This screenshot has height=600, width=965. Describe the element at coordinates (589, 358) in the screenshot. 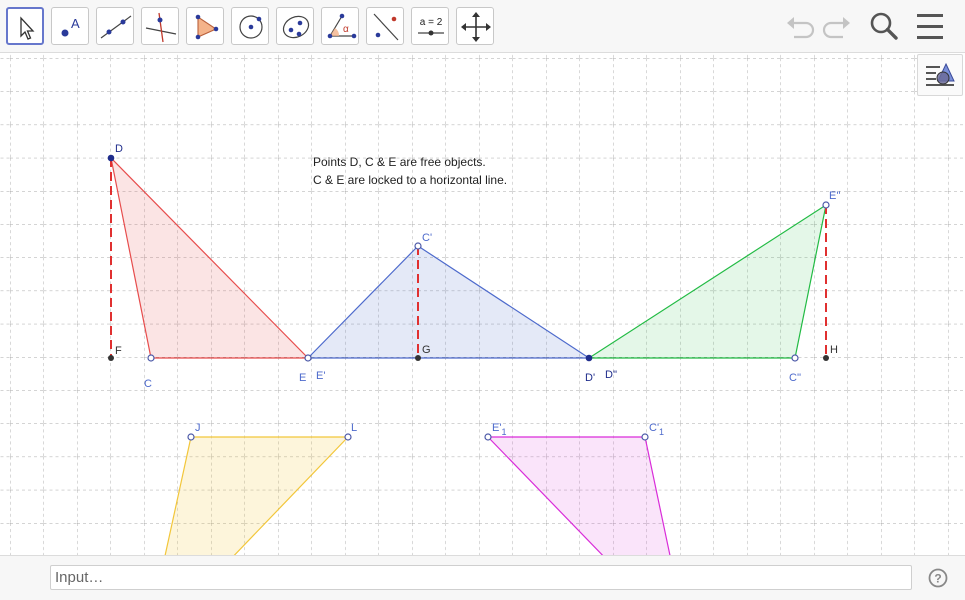

I see `point-d1` at that location.